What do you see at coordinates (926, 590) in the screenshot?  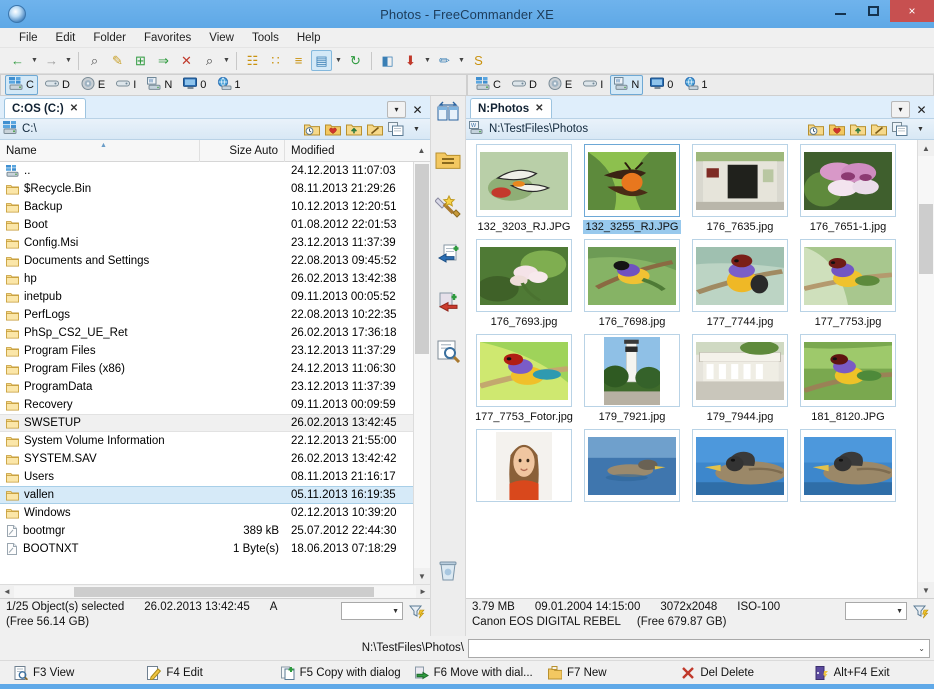 I see `right-scroll-down-icon: ▼` at bounding box center [926, 590].